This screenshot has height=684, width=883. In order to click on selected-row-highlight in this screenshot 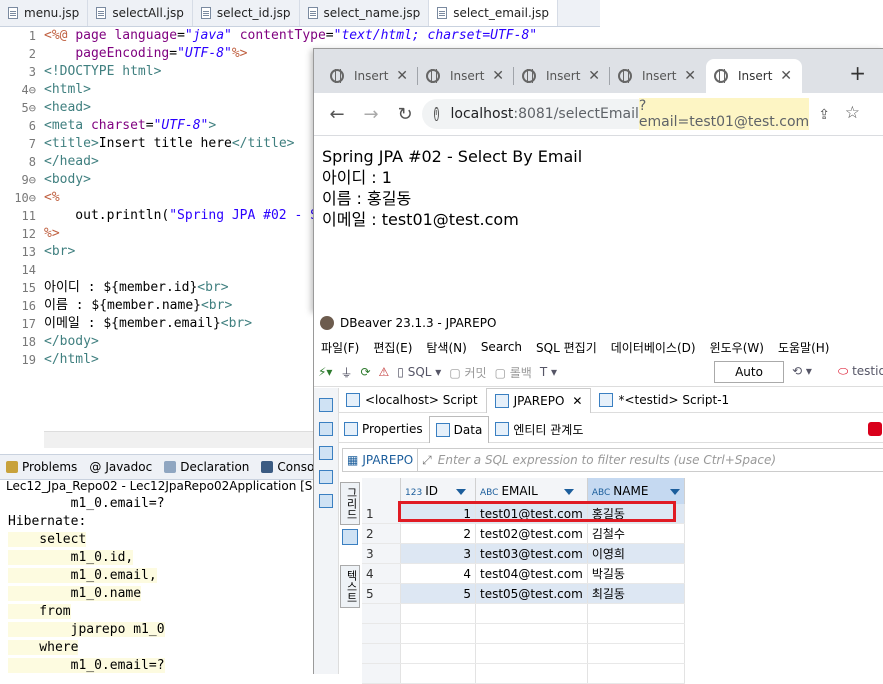, I will do `click(537, 511)`.